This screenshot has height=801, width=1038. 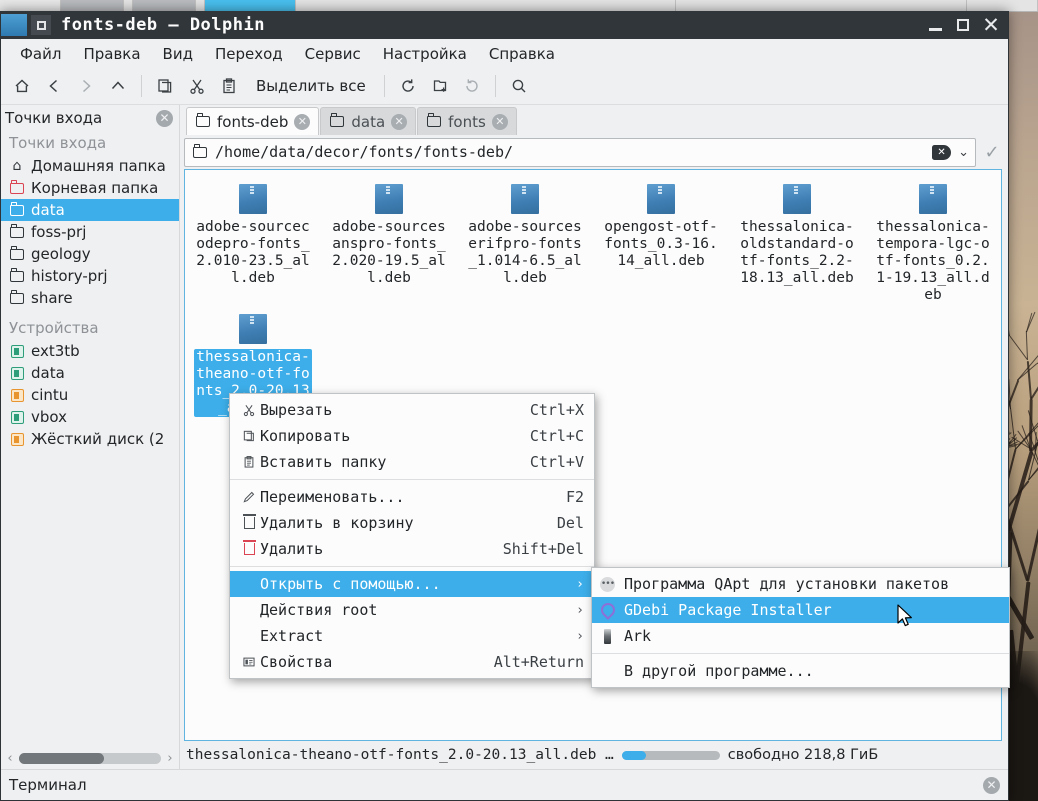 I want to click on sidebar-item-data: data, so click(x=90, y=210).